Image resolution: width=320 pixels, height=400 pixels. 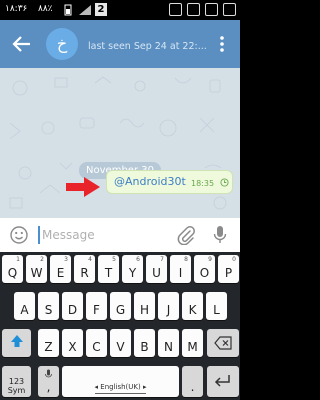 I want to click on notification-badge: 2, so click(x=101, y=9).